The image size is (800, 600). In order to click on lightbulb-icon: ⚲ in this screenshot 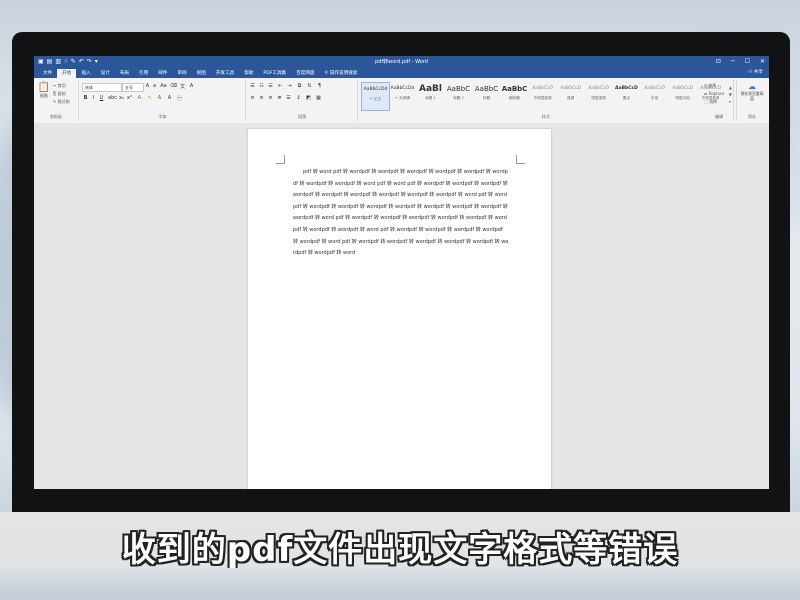, I will do `click(326, 73)`.